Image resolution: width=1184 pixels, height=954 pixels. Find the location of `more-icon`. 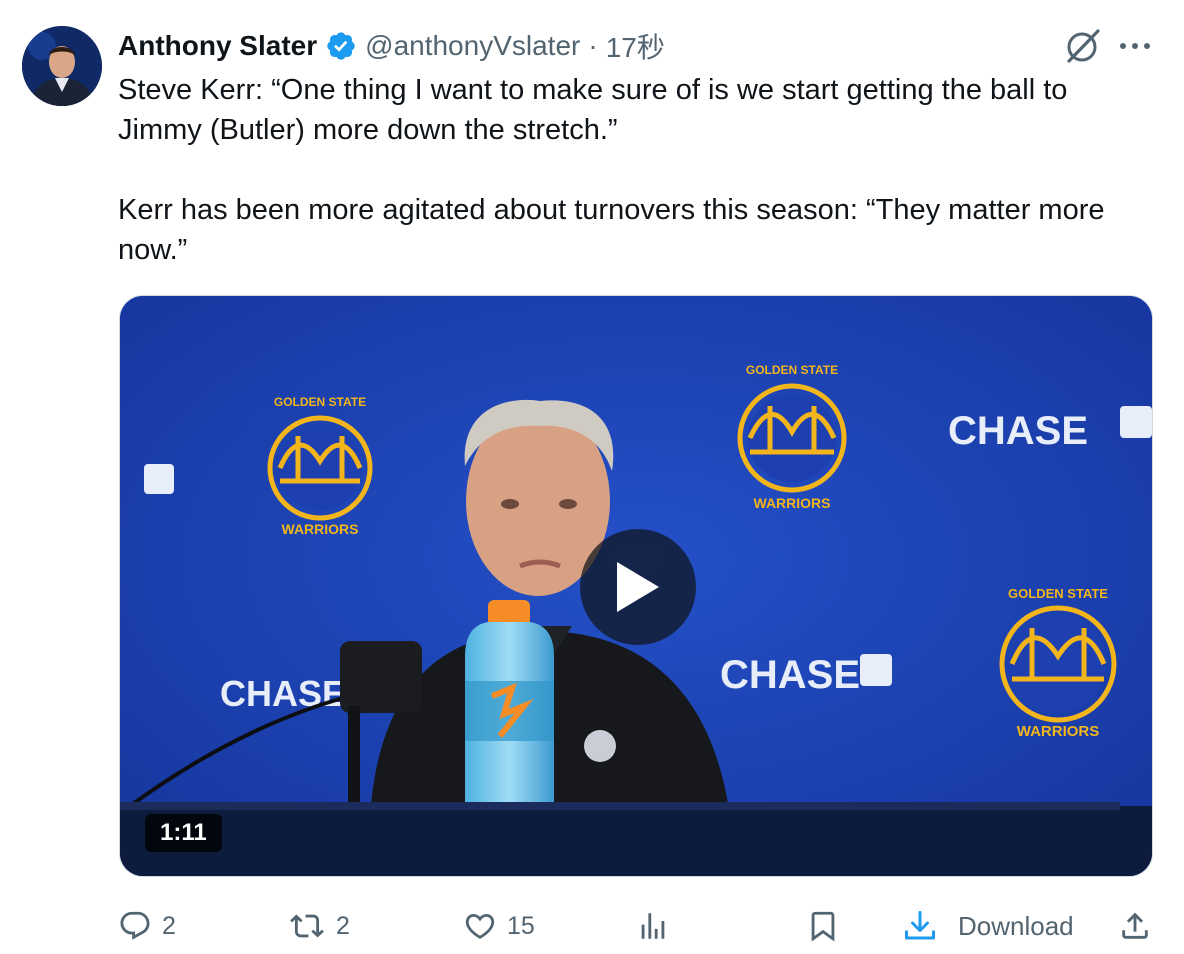

more-icon is located at coordinates (1135, 46).